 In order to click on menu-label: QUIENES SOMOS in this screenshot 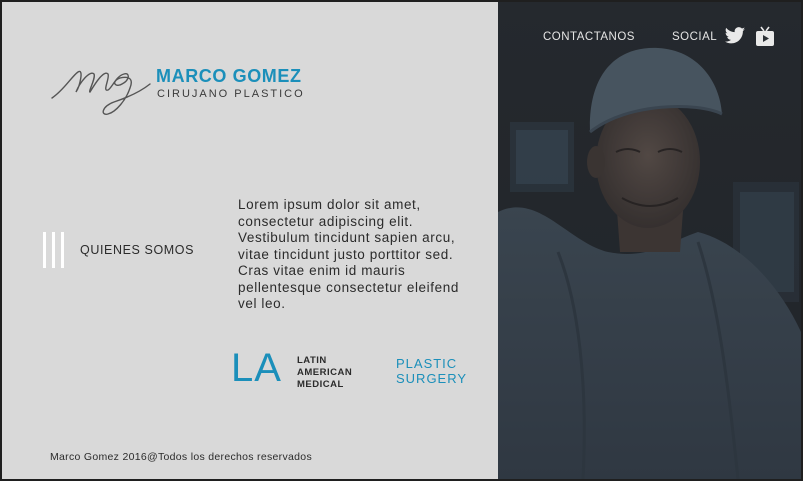, I will do `click(137, 250)`.